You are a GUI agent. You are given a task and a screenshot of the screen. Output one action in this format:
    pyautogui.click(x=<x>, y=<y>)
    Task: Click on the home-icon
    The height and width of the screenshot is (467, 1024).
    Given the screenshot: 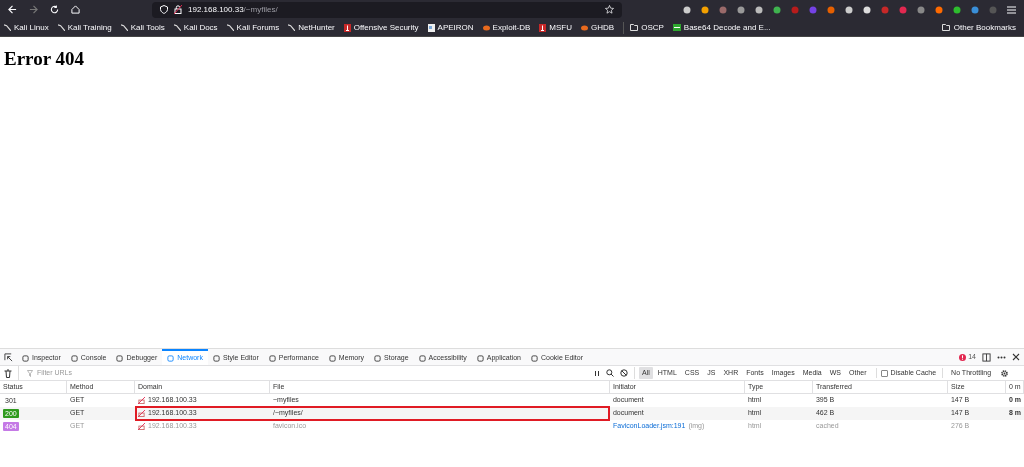 What is the action you would take?
    pyautogui.click(x=75, y=9)
    